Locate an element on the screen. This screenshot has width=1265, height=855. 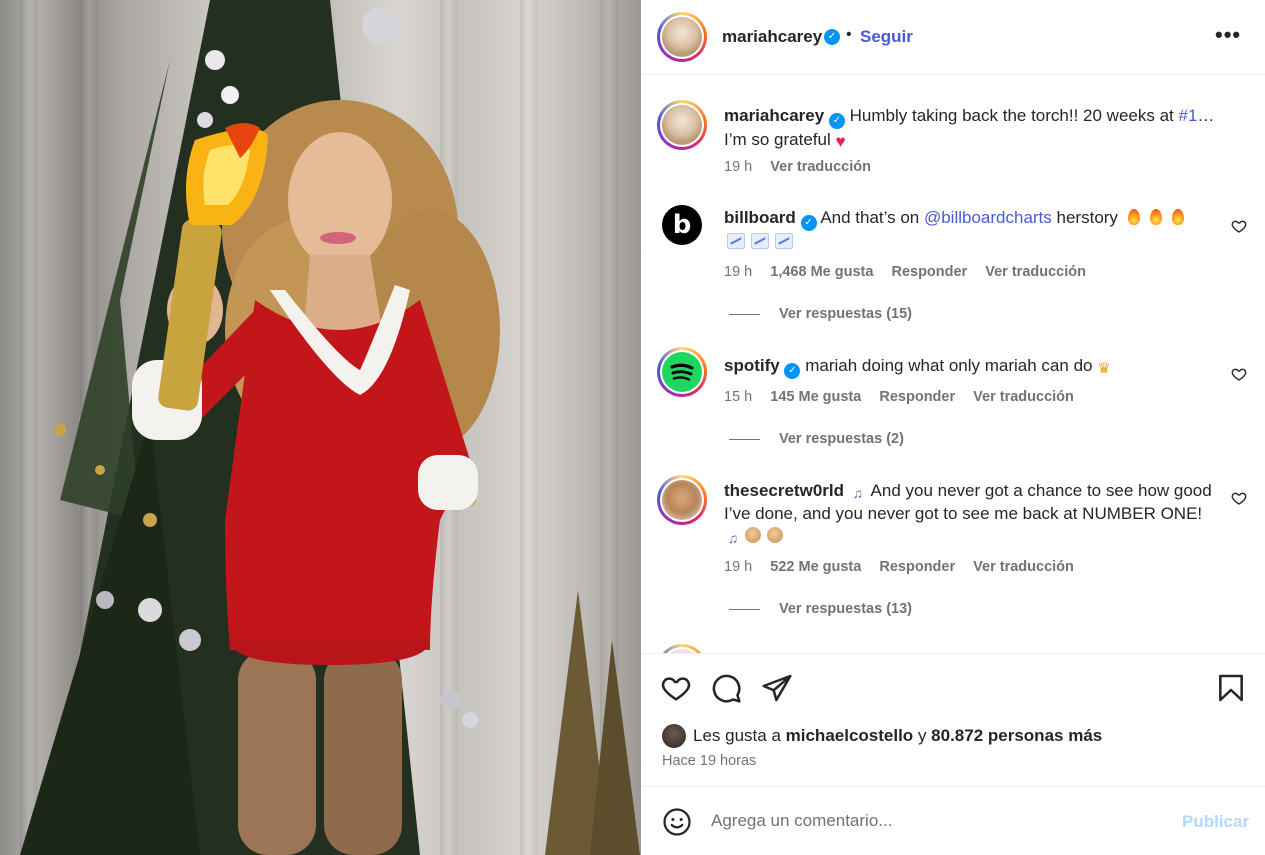
post-header: mariahcarey ✓ • Seguir ••• is located at coordinates (953, 37).